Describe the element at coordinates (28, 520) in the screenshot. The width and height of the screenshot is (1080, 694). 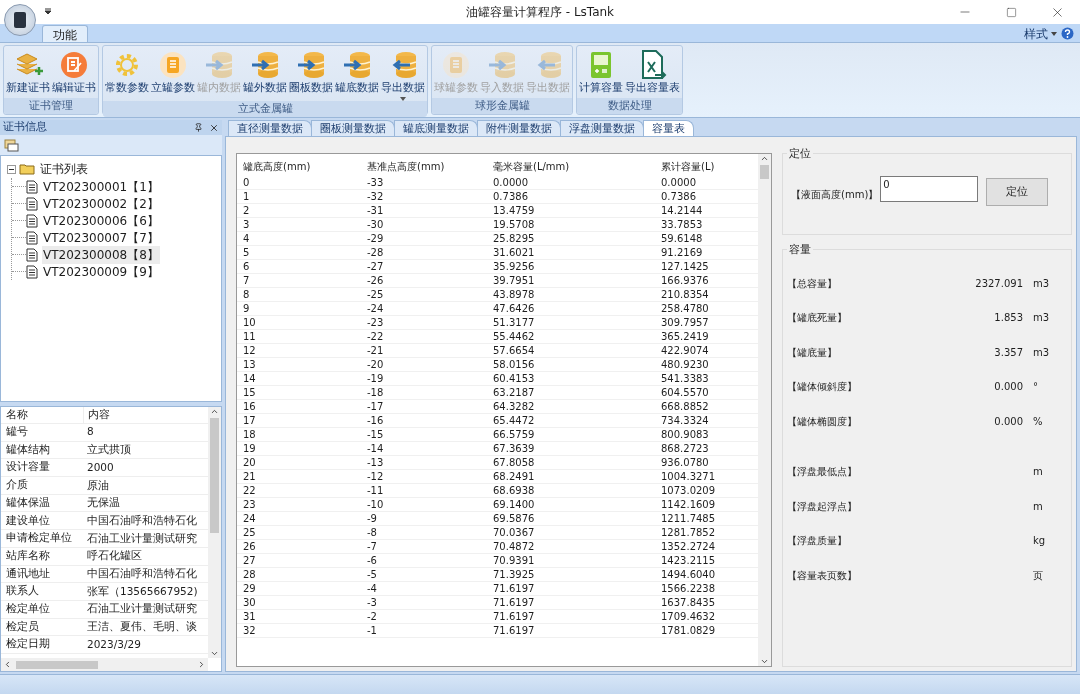
I see `property-name: 建设单位` at that location.